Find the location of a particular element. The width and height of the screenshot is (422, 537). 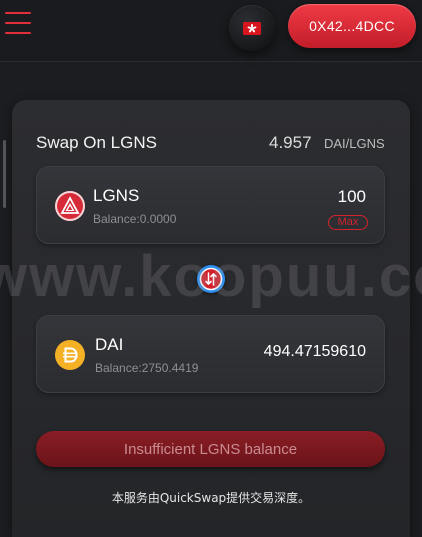

swap-direction-icon is located at coordinates (211, 279).